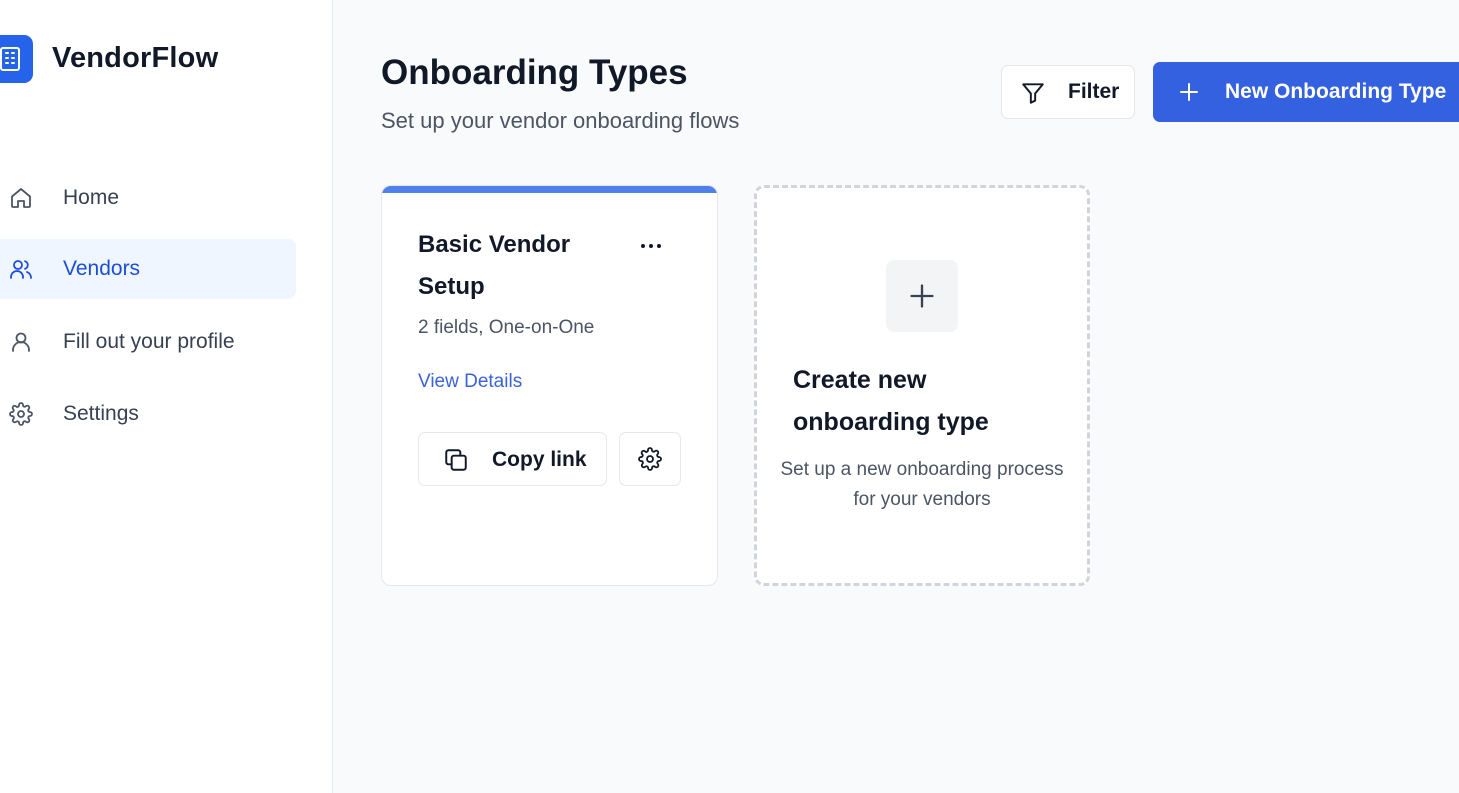  I want to click on view-details-link: View Details, so click(470, 382).